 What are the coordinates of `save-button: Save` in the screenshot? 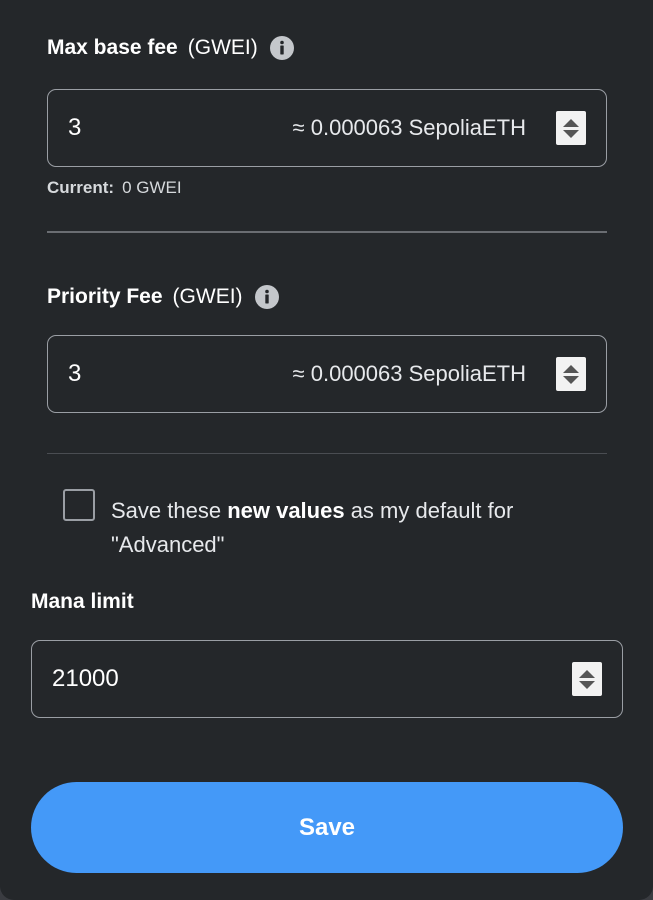 It's located at (327, 827).